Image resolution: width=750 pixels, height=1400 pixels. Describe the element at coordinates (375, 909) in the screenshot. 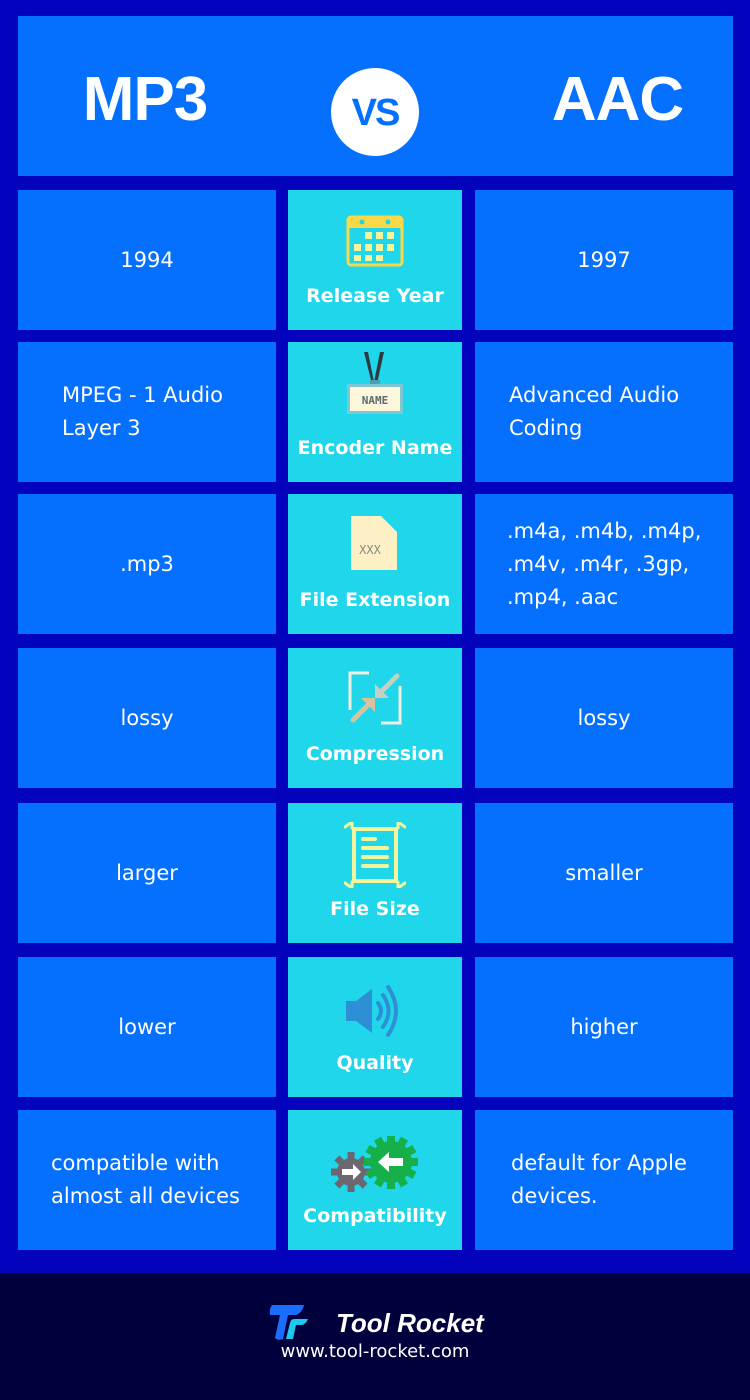

I see `criterion-label: File Size` at that location.